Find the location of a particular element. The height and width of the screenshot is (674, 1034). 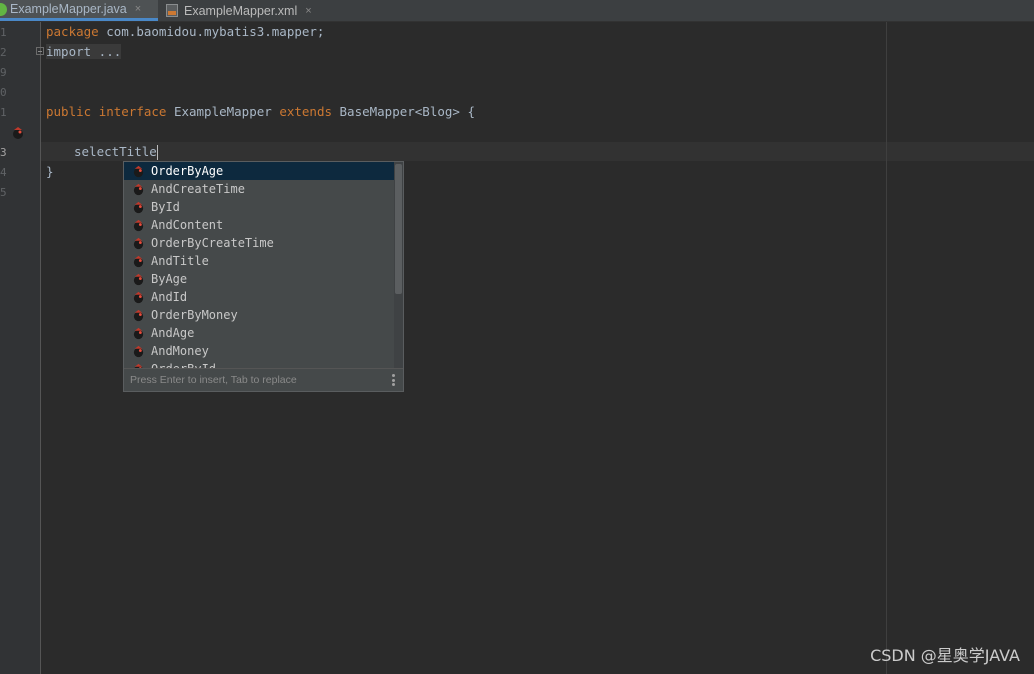

completion-item-label: OrderByCreateTime is located at coordinates (212, 243).